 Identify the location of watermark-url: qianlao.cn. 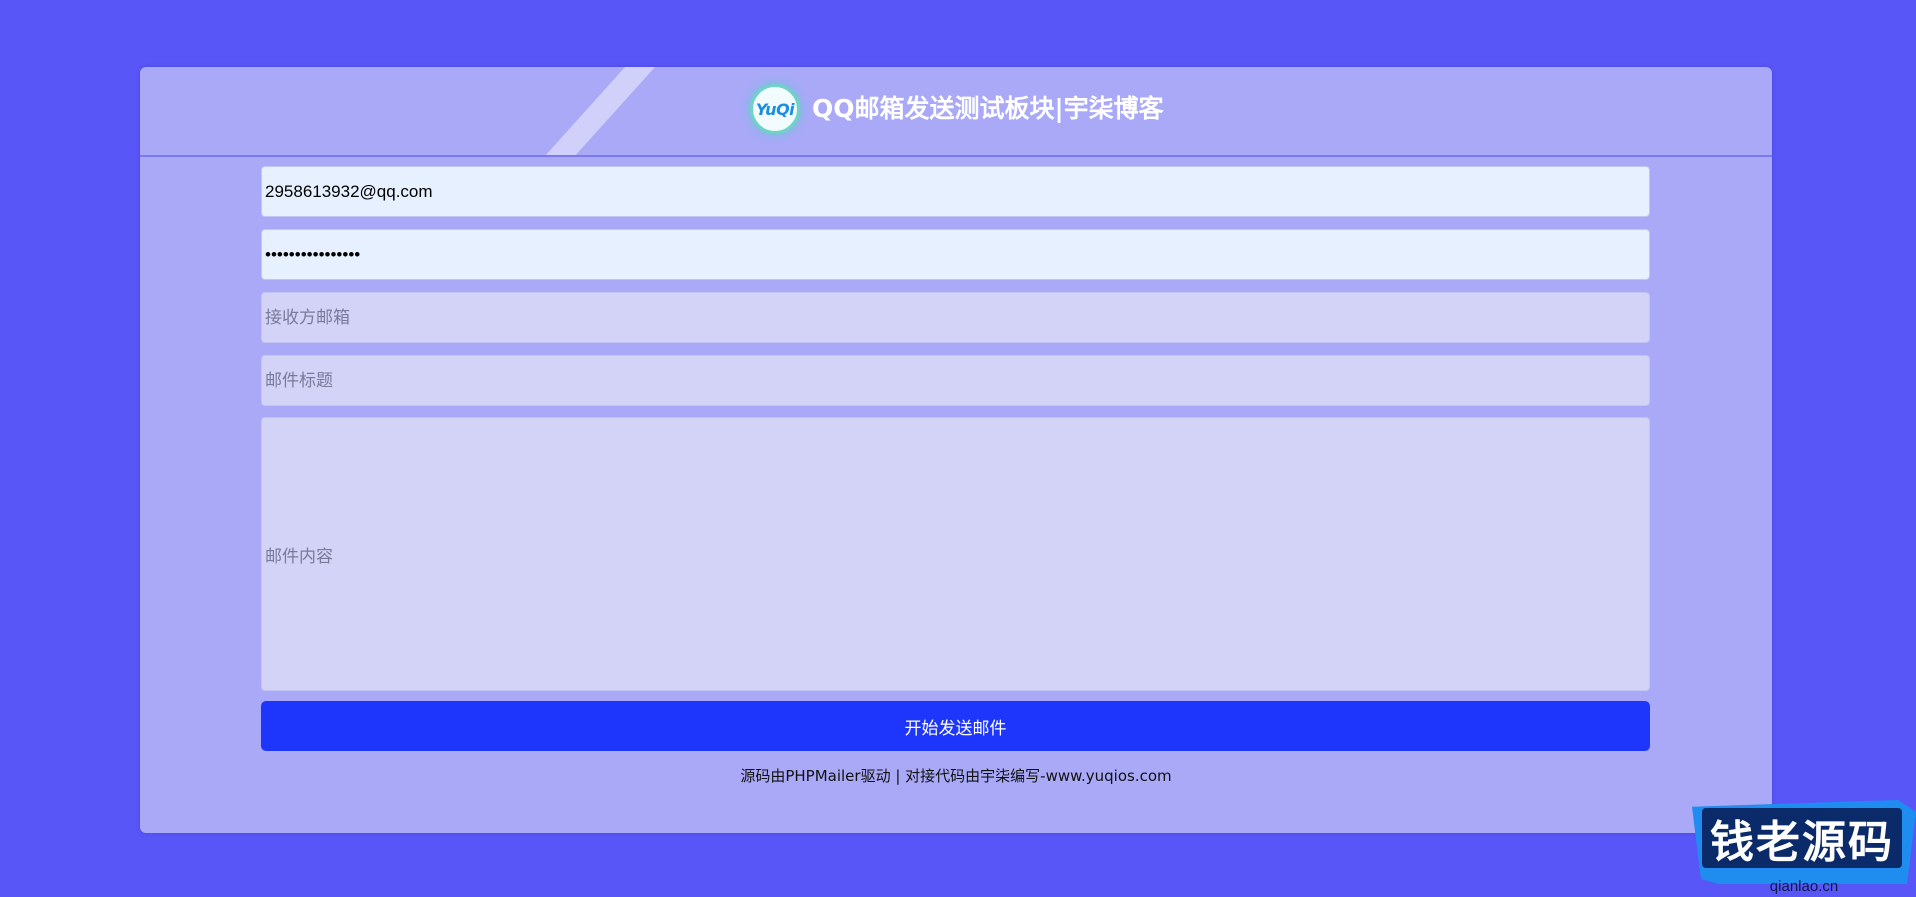
(1804, 886).